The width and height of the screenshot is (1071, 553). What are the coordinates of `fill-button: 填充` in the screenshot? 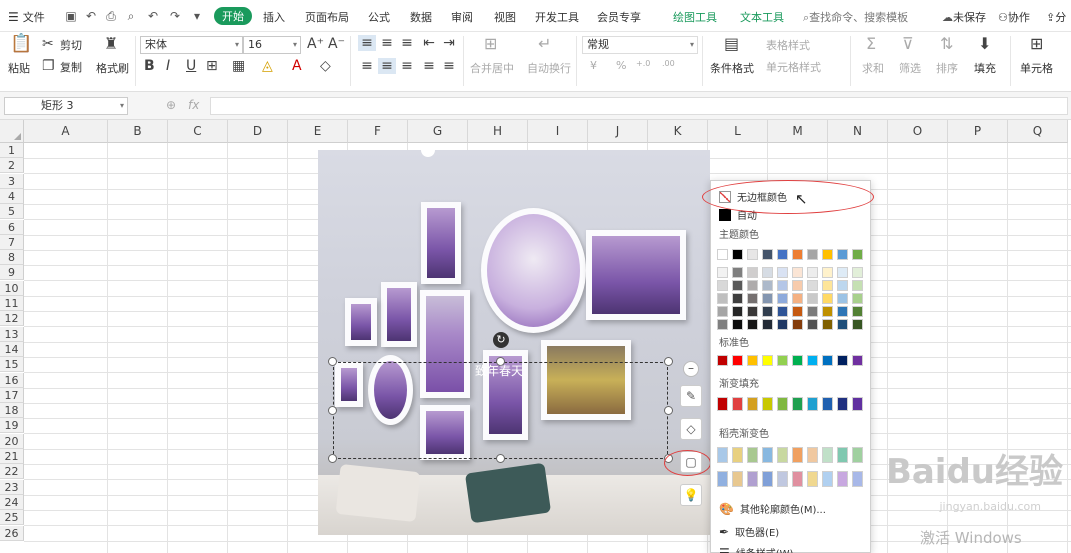 It's located at (985, 68).